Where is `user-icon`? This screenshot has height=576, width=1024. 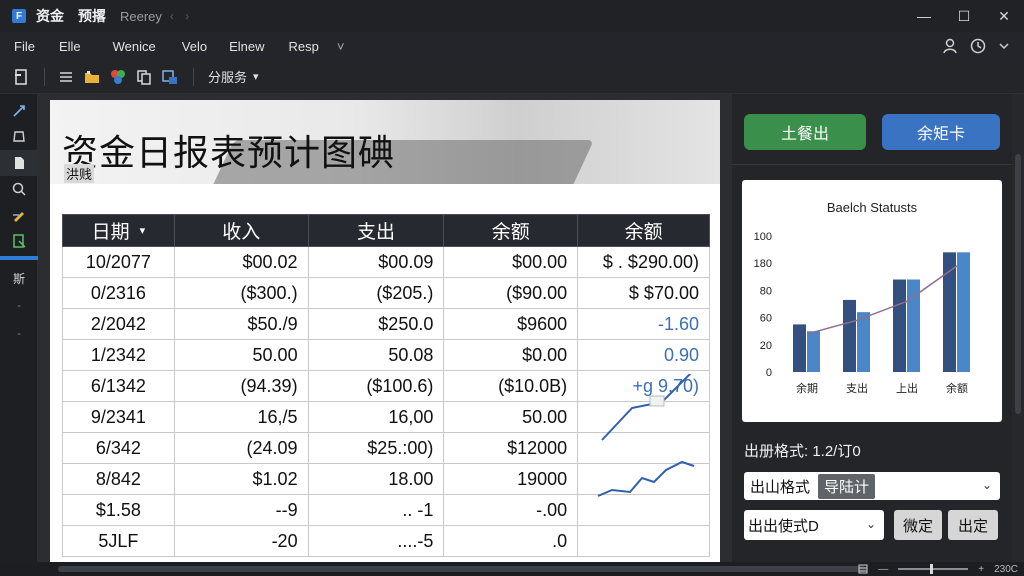 user-icon is located at coordinates (950, 46).